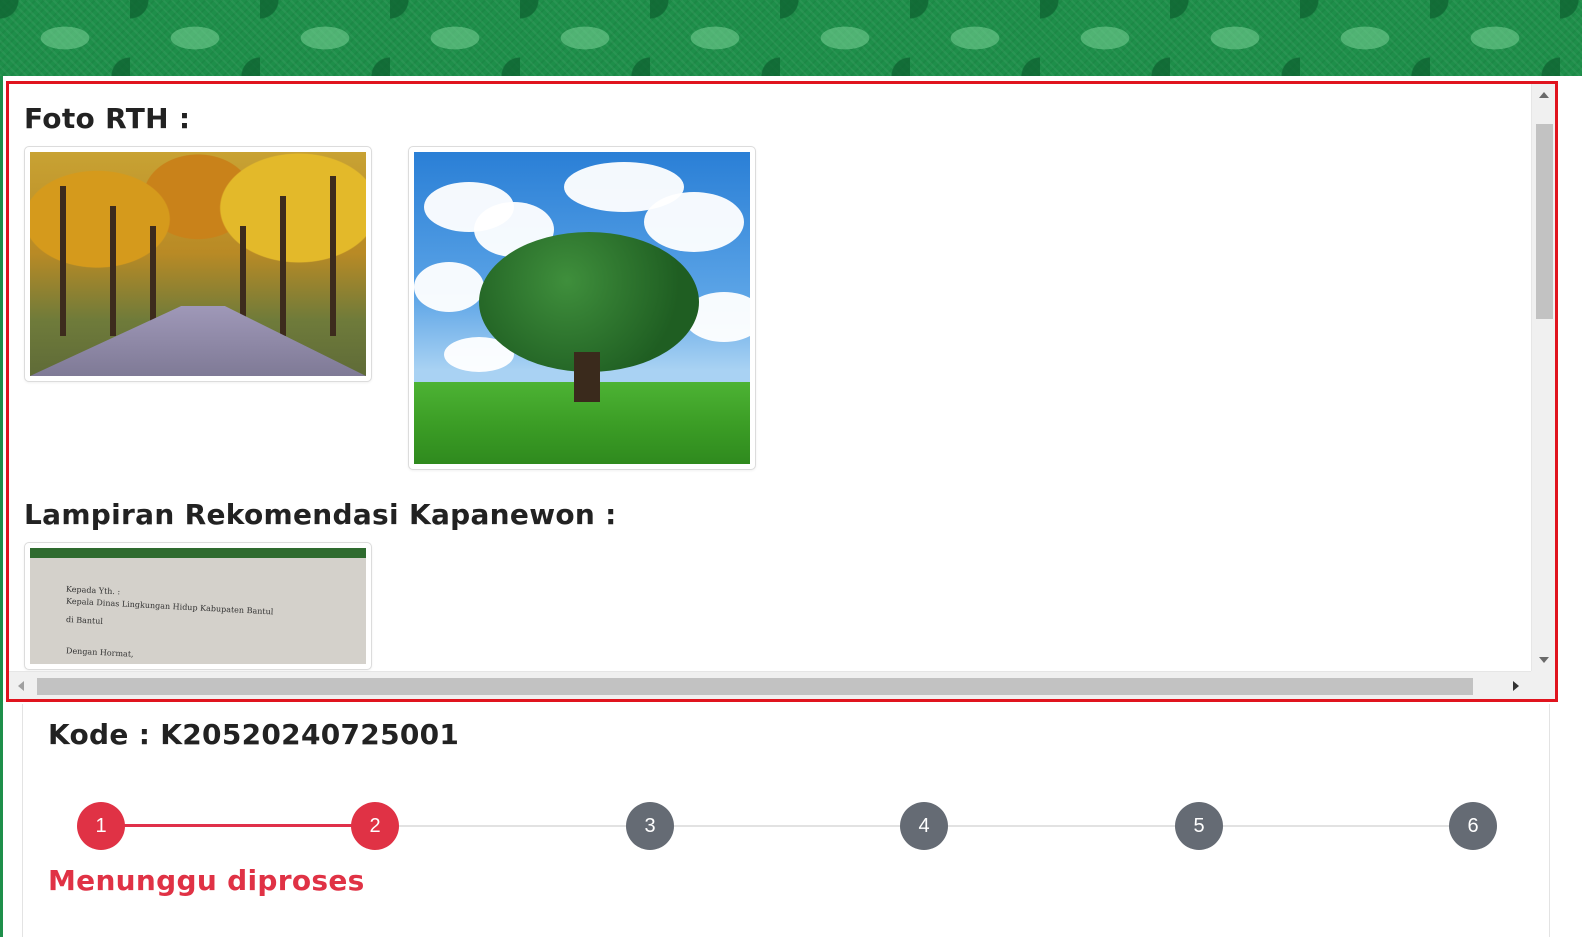  I want to click on step-4: 4, so click(924, 826).